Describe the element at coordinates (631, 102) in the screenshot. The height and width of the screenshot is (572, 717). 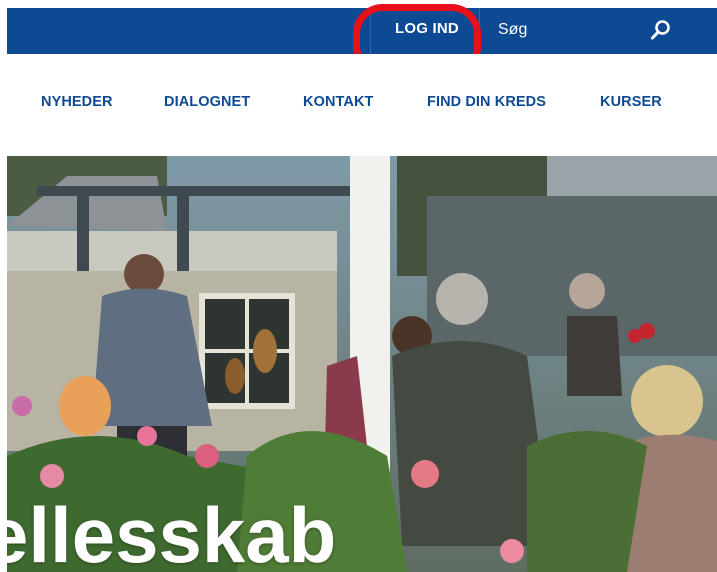
I see `nav-item-kurser: KURSER` at that location.